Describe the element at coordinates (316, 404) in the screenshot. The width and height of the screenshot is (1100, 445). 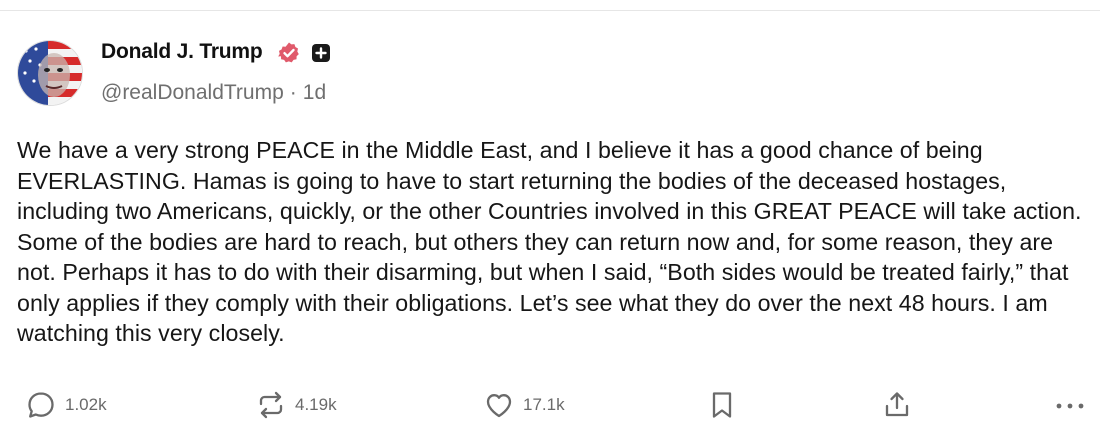
I see `repost-count: 4.19k` at that location.